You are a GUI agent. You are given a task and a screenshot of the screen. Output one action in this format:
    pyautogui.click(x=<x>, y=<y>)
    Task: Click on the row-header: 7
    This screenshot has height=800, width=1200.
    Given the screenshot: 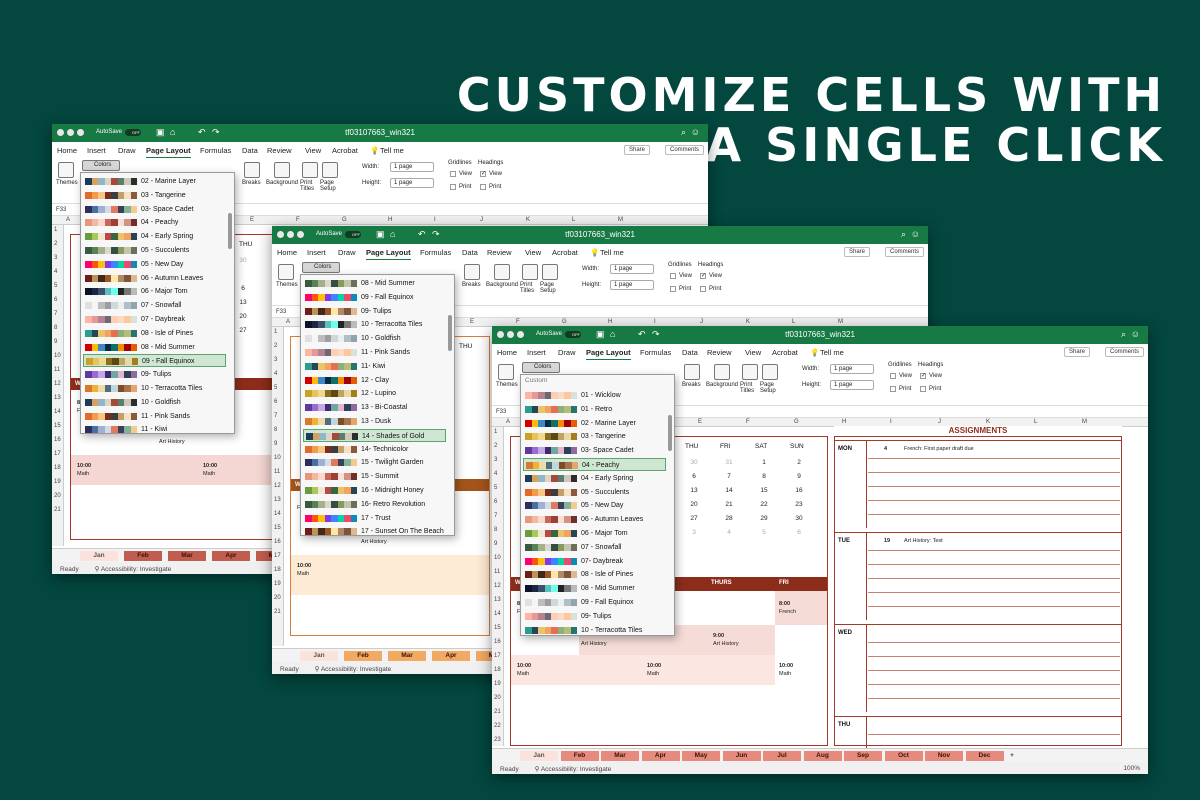 What is the action you would take?
    pyautogui.click(x=495, y=516)
    